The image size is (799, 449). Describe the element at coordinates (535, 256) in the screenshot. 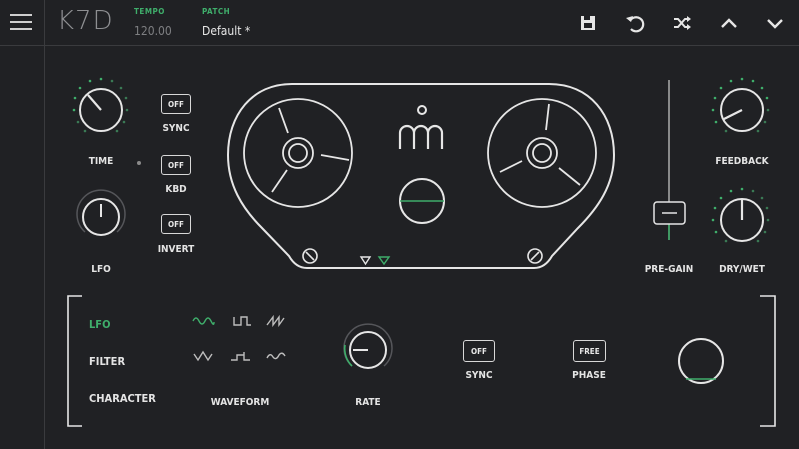

I see `screw-right-icon` at that location.